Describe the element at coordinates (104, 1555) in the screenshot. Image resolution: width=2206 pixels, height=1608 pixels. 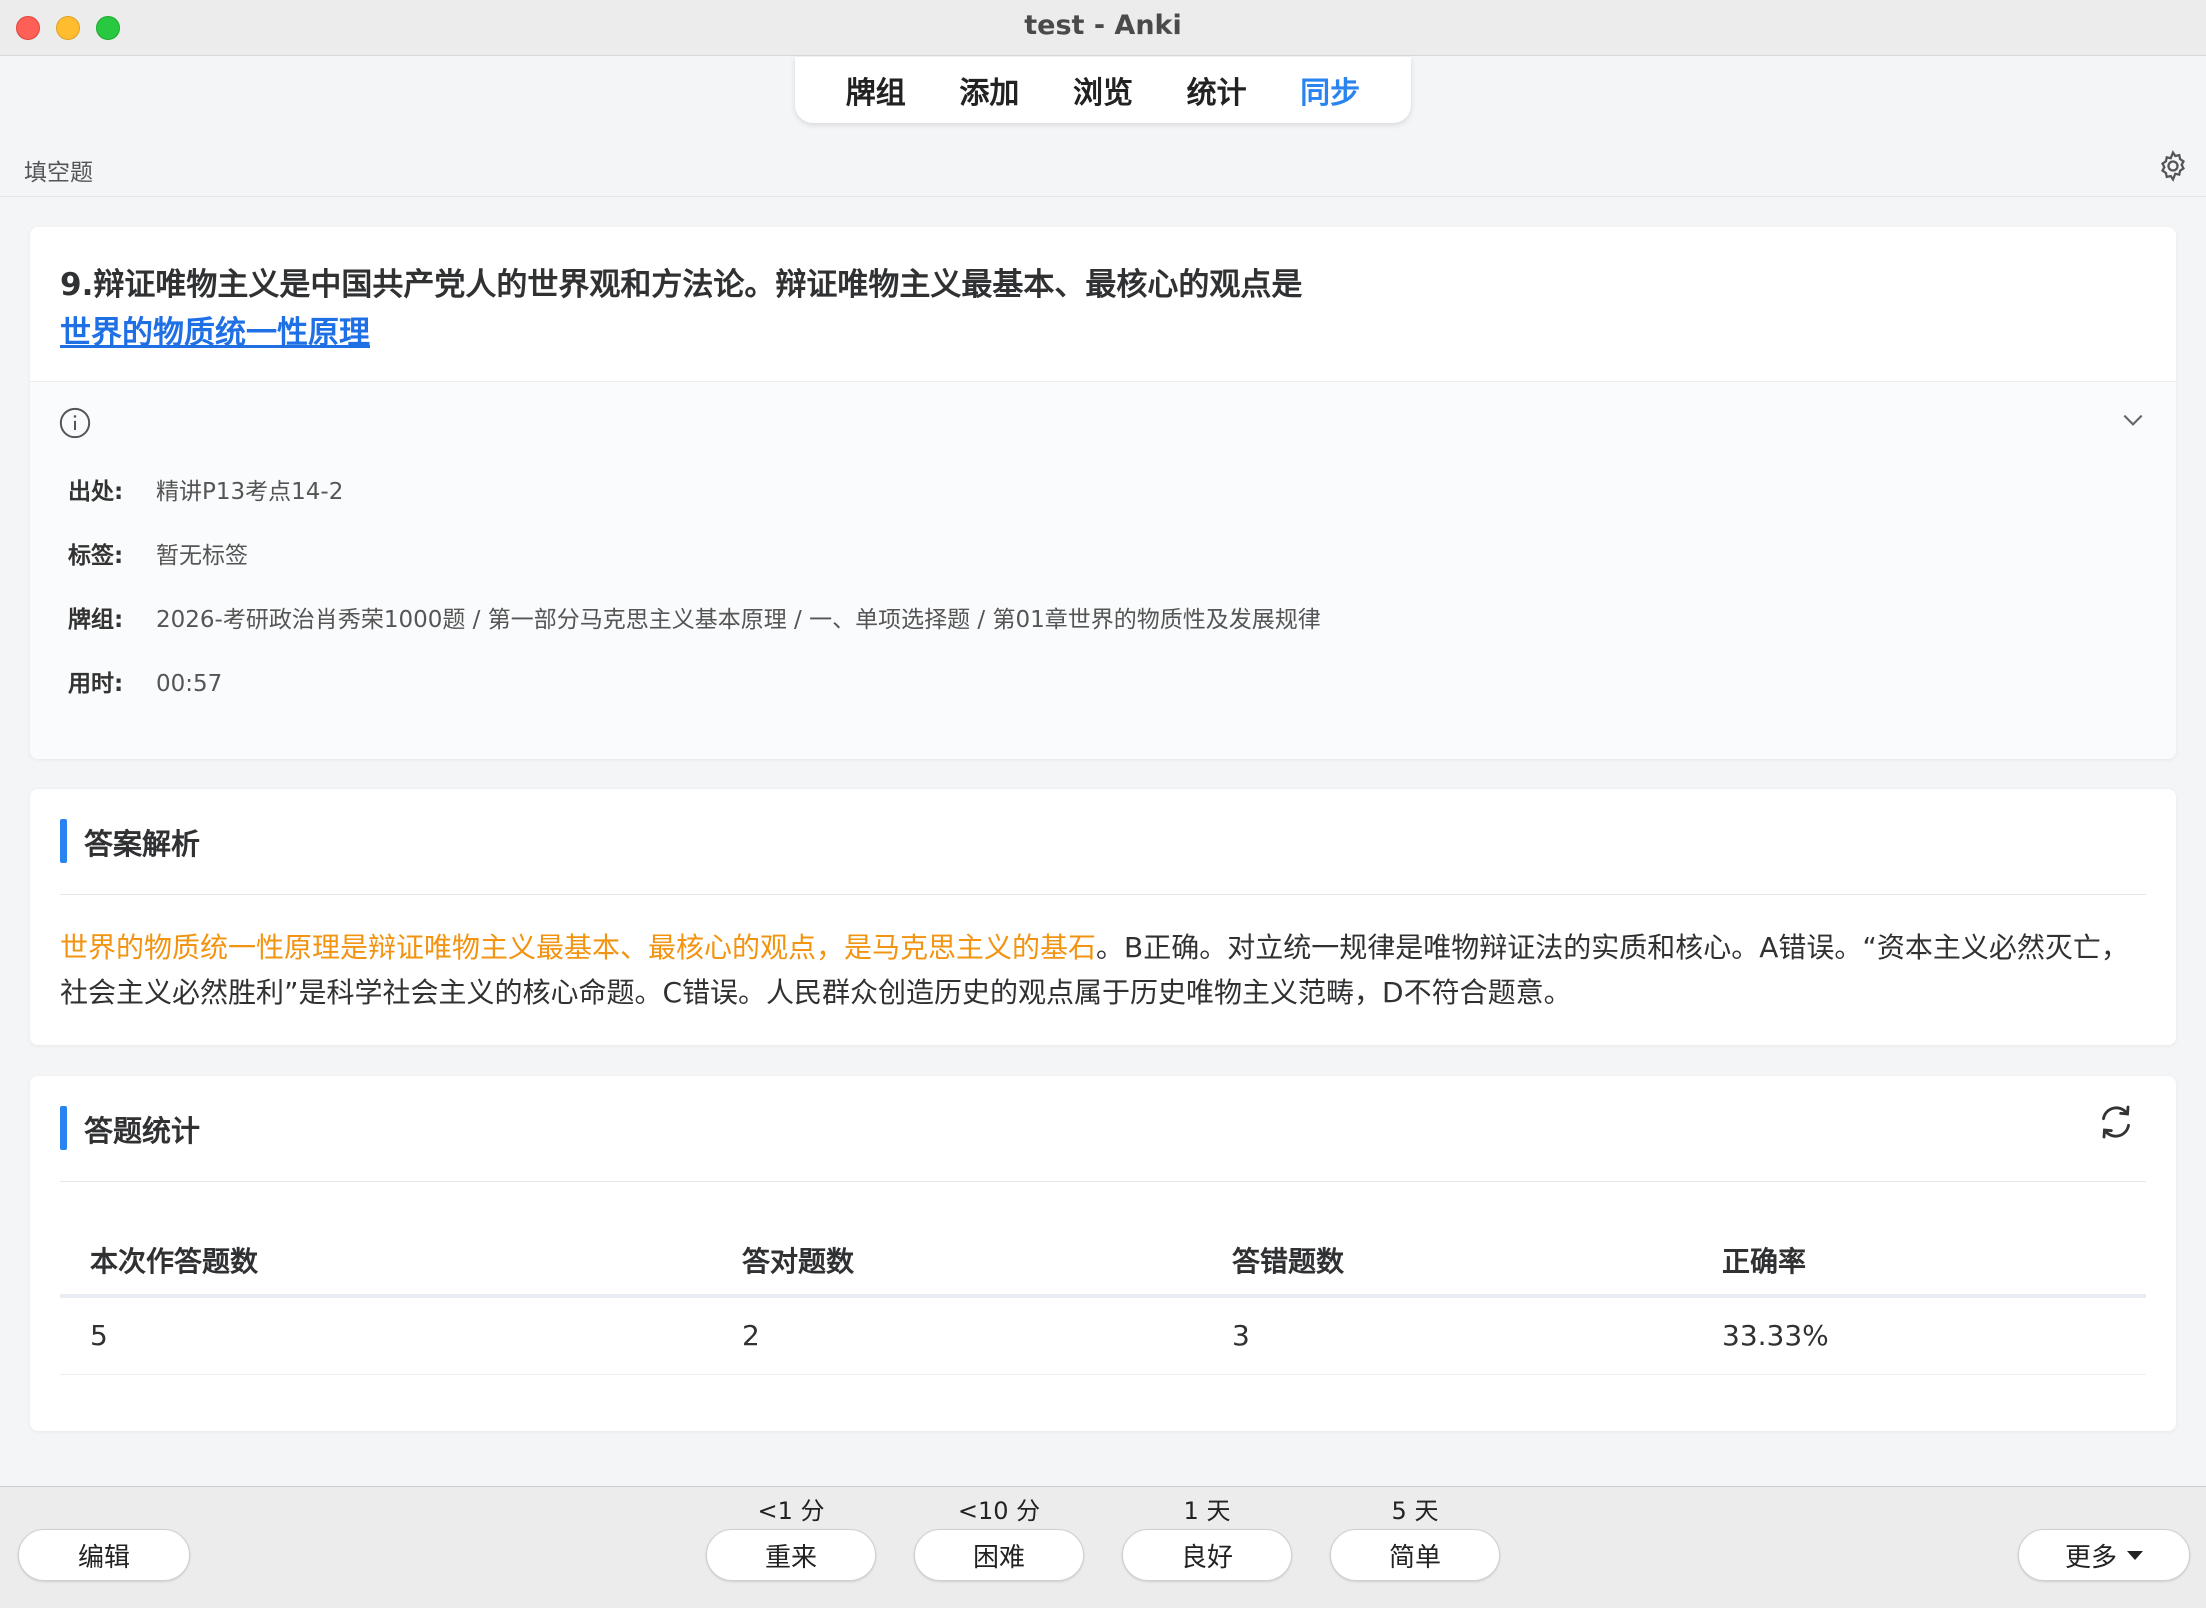
I see `edit-button: 编辑` at that location.